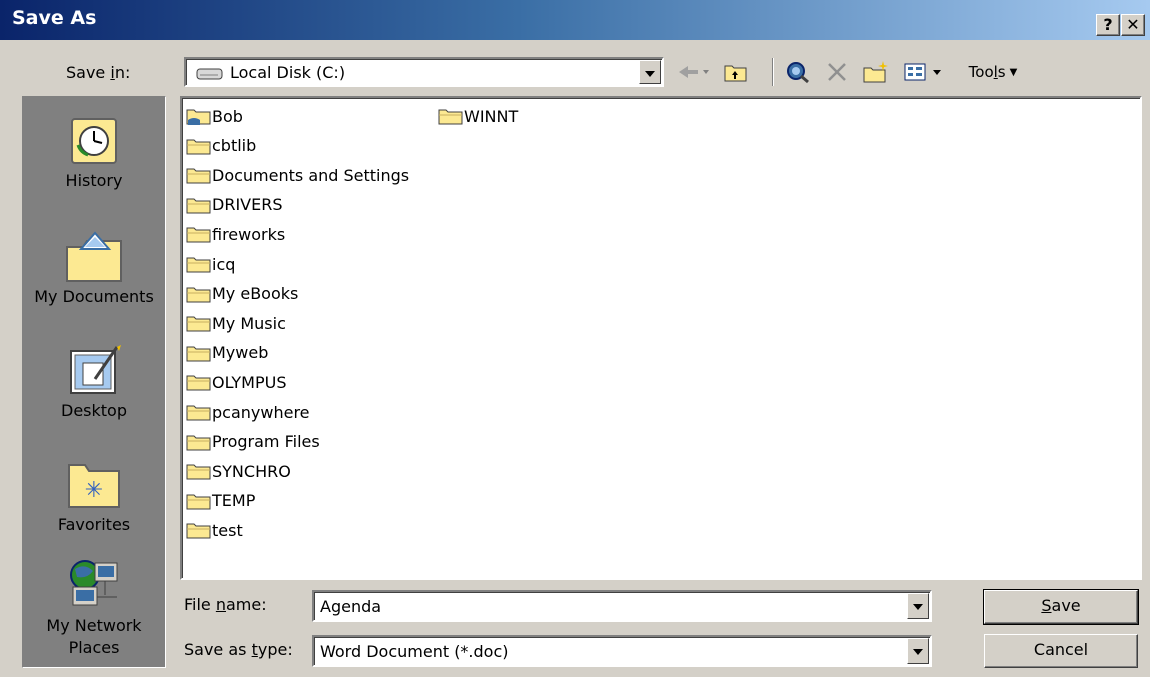 The height and width of the screenshot is (677, 1150). What do you see at coordinates (918, 606) in the screenshot?
I see `file-name-dropdown-icon` at bounding box center [918, 606].